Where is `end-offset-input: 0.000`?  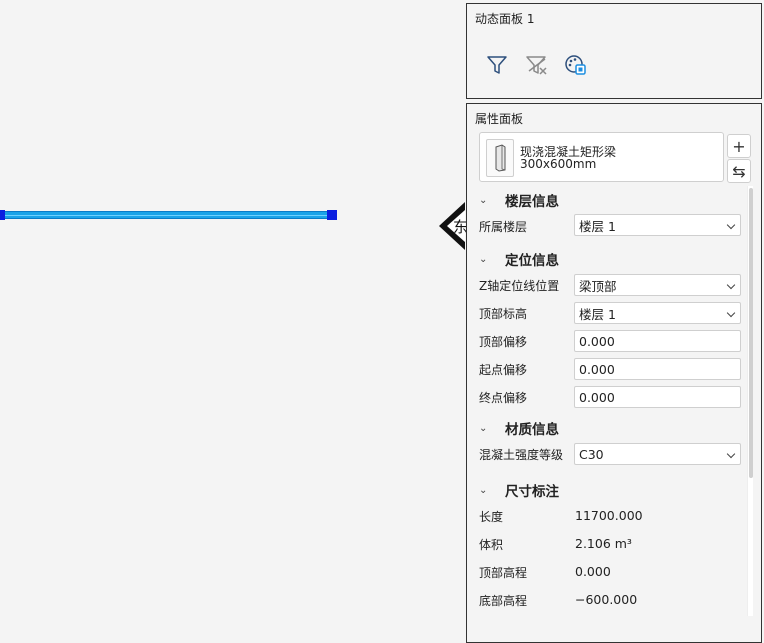 end-offset-input: 0.000 is located at coordinates (657, 397).